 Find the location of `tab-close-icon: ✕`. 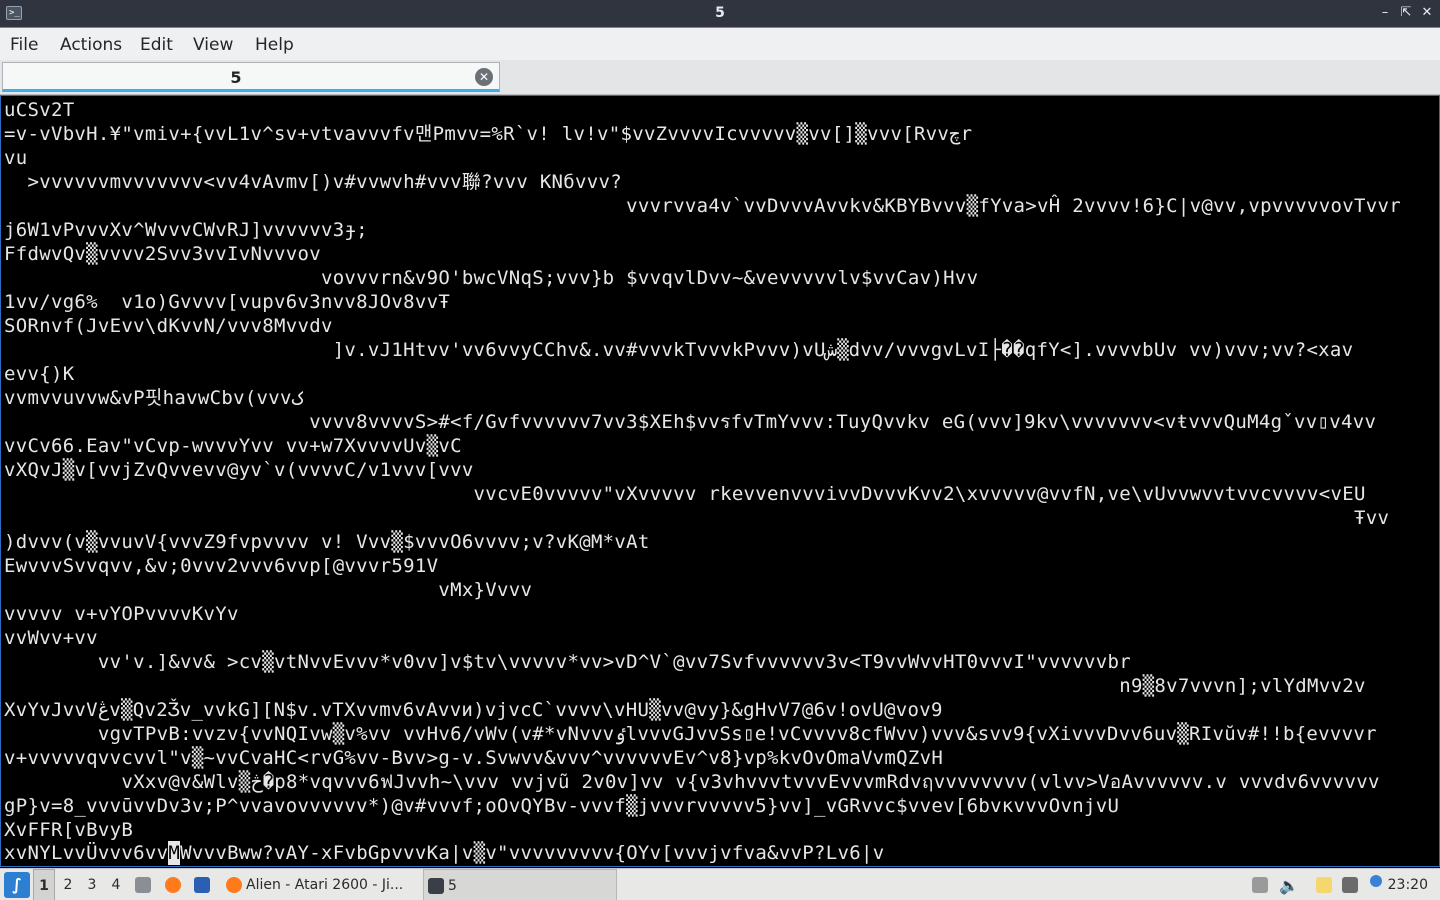

tab-close-icon: ✕ is located at coordinates (484, 77).